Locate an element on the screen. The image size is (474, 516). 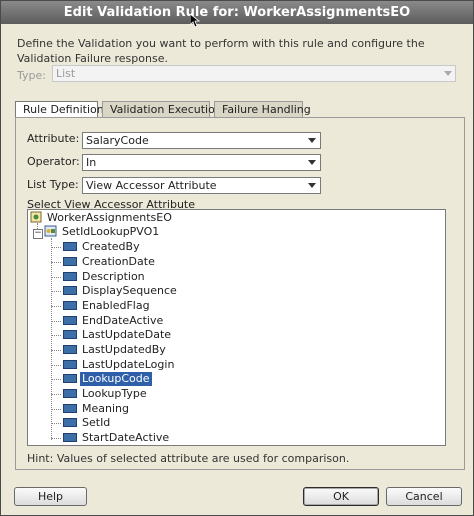
operator-select: In is located at coordinates (201, 162).